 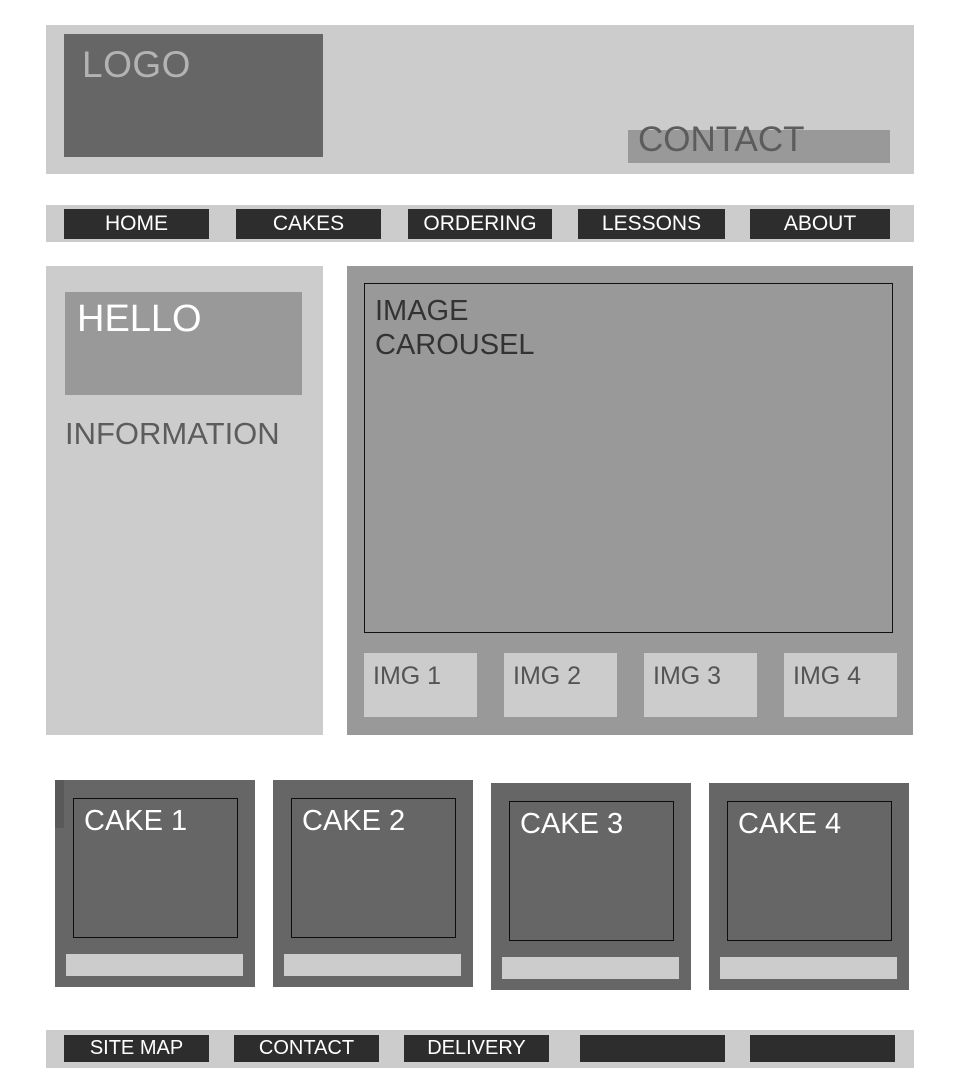 I want to click on cake-card-label: CAKE 4, so click(x=790, y=824).